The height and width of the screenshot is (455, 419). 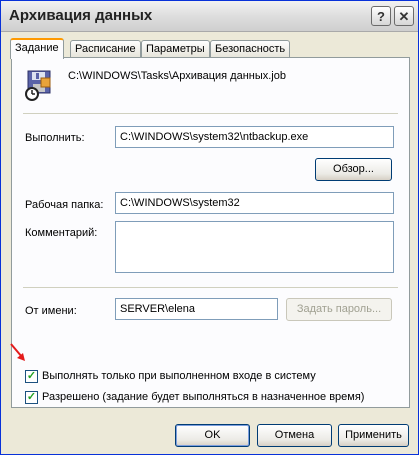 I want to click on tab-settings: Параметры, so click(x=175, y=48).